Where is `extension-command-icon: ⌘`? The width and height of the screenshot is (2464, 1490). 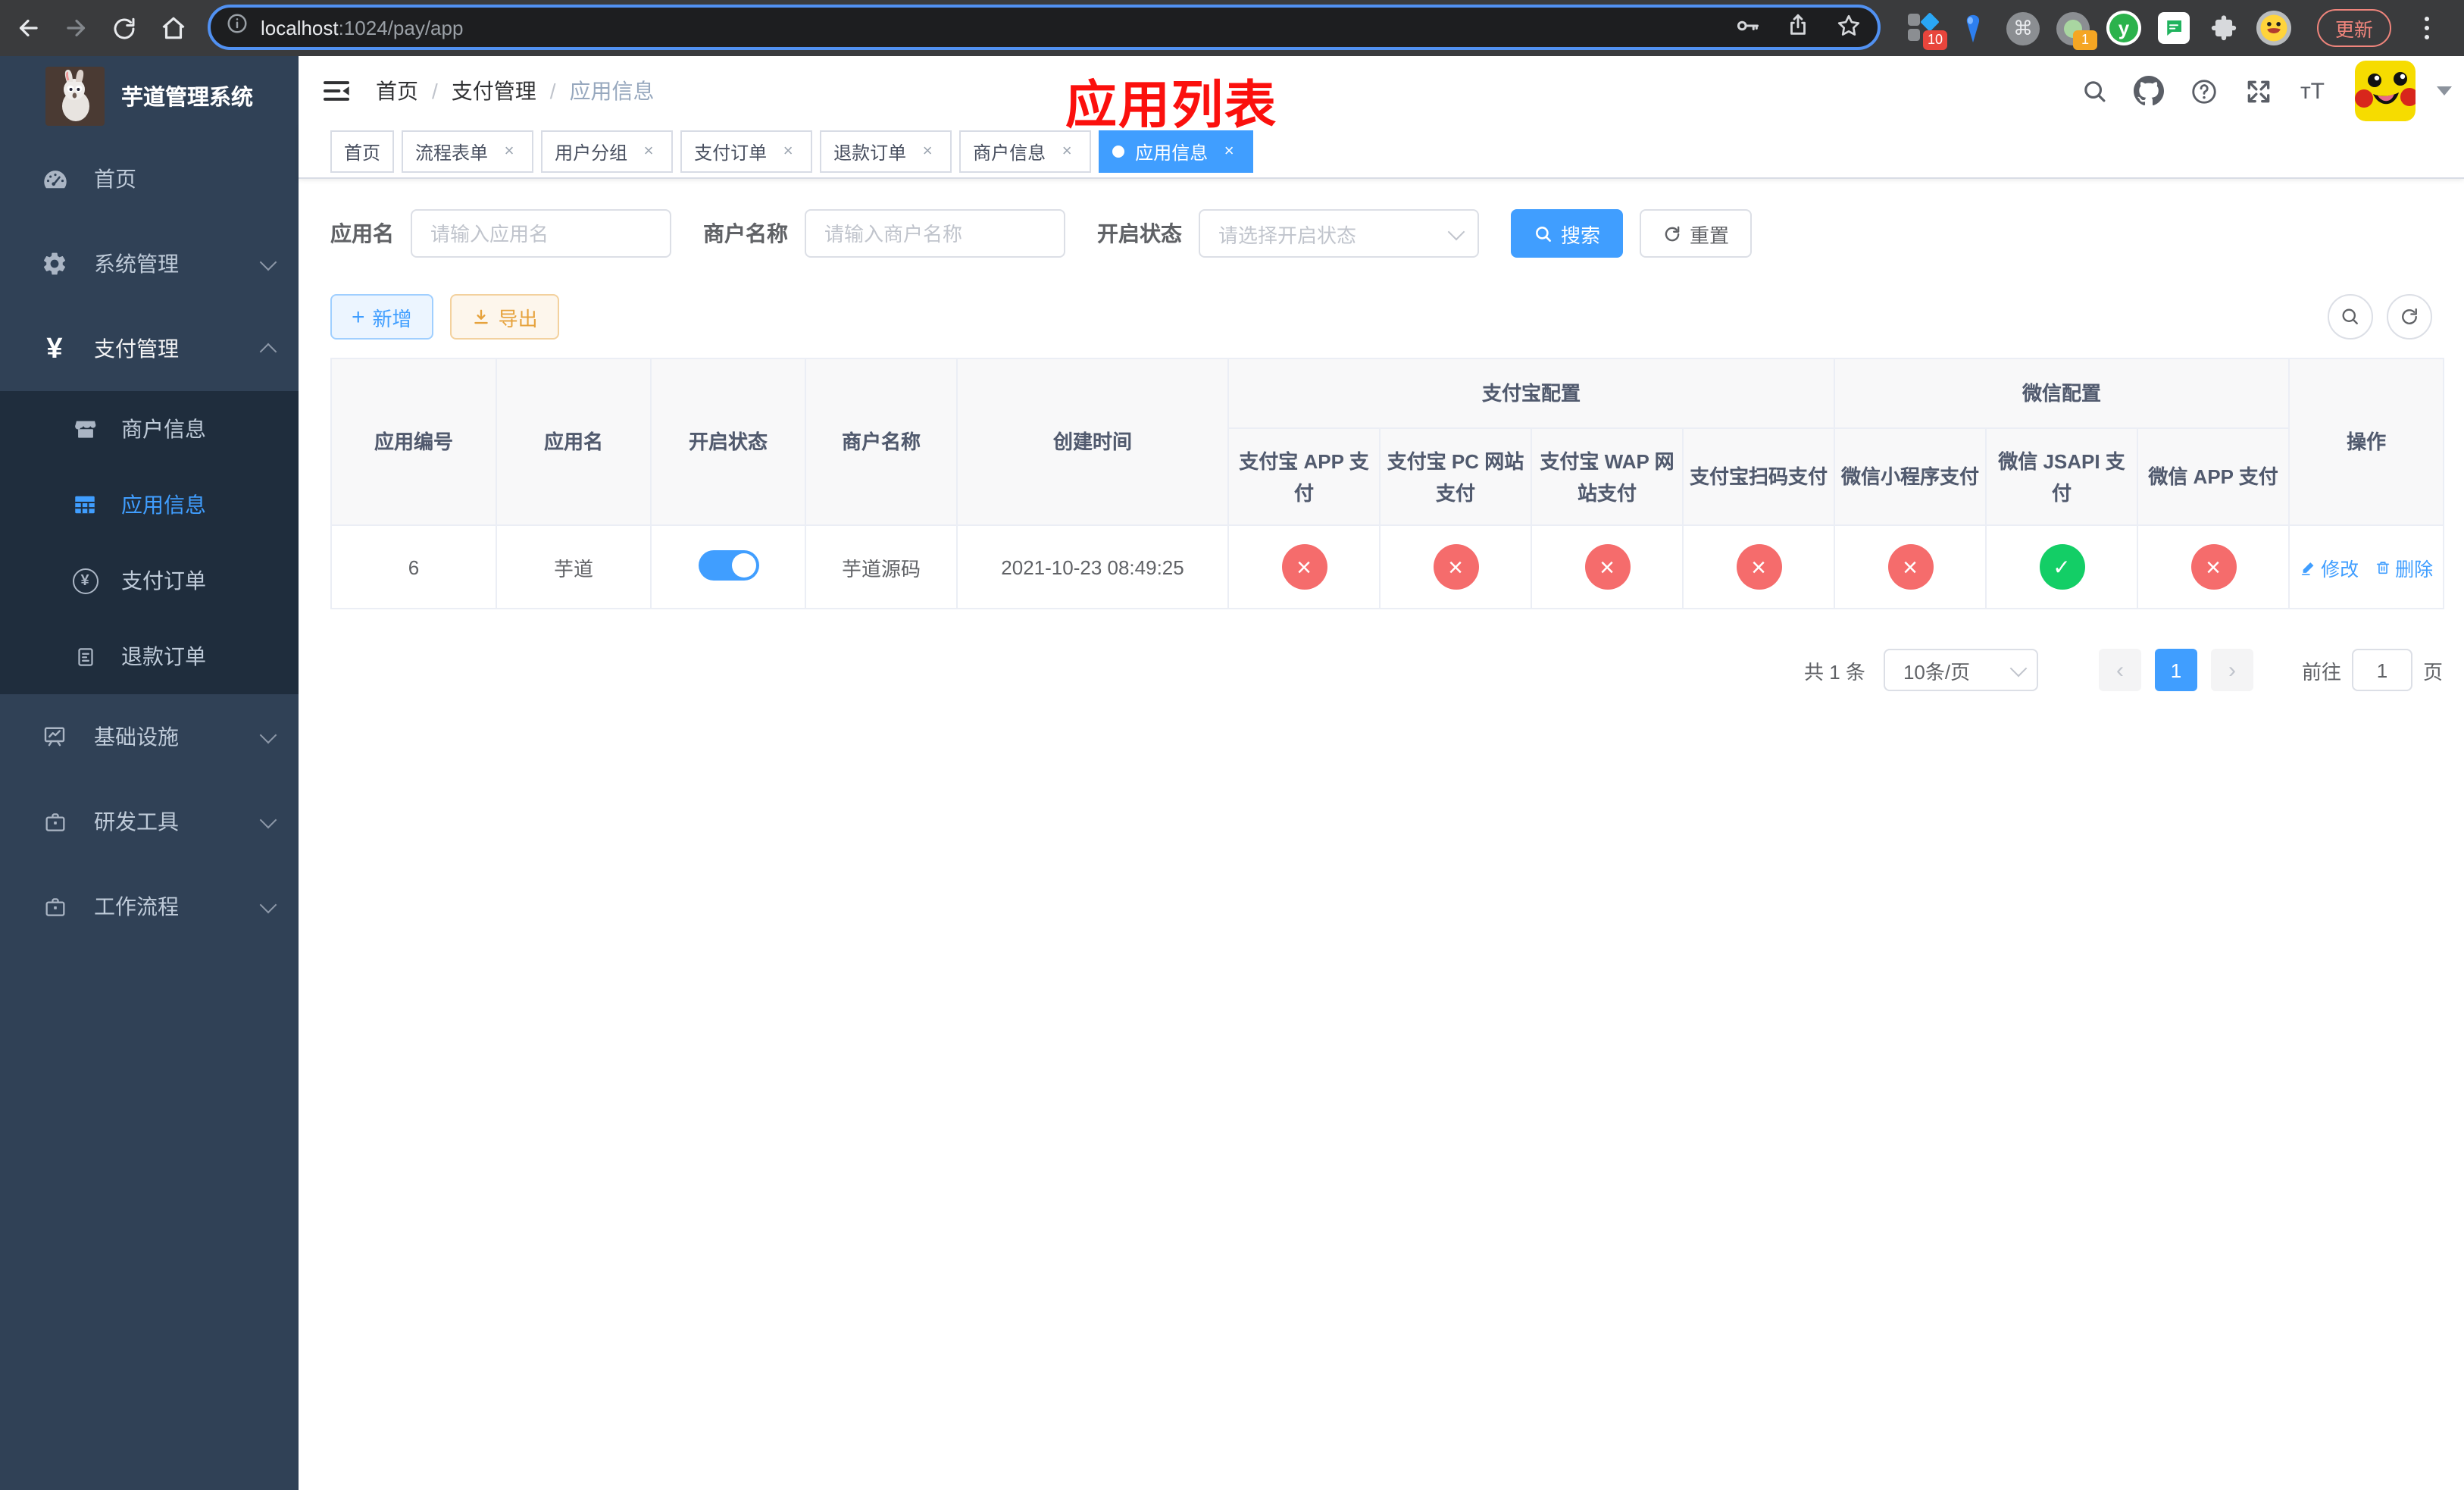 extension-command-icon: ⌘ is located at coordinates (2023, 28).